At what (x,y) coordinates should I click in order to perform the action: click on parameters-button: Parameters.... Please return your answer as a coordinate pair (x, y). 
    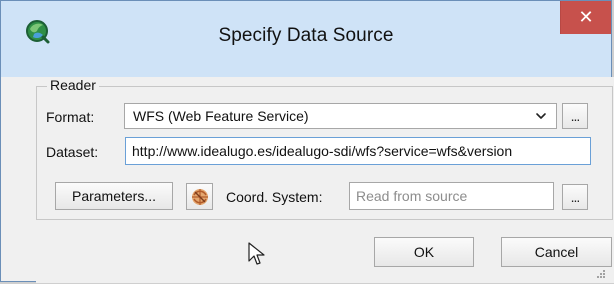
    Looking at the image, I should click on (114, 196).